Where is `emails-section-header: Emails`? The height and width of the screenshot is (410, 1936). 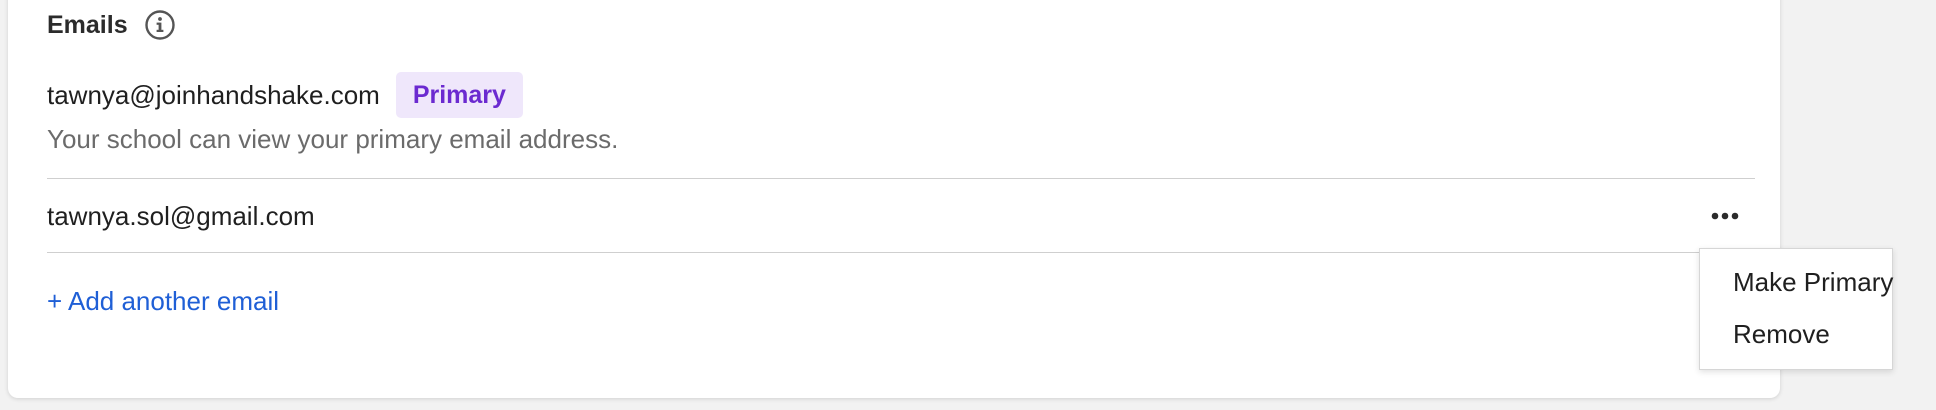
emails-section-header: Emails is located at coordinates (111, 25).